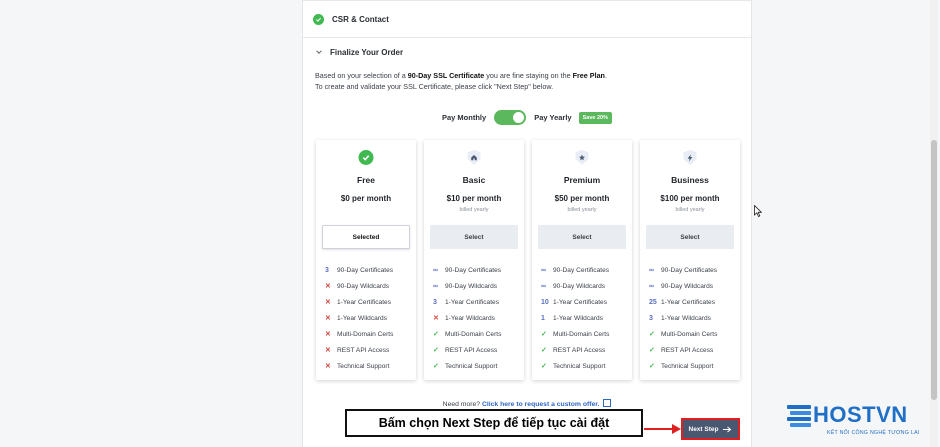  Describe the element at coordinates (368, 366) in the screenshot. I see `feature-row: ✕ Technical Support` at that location.